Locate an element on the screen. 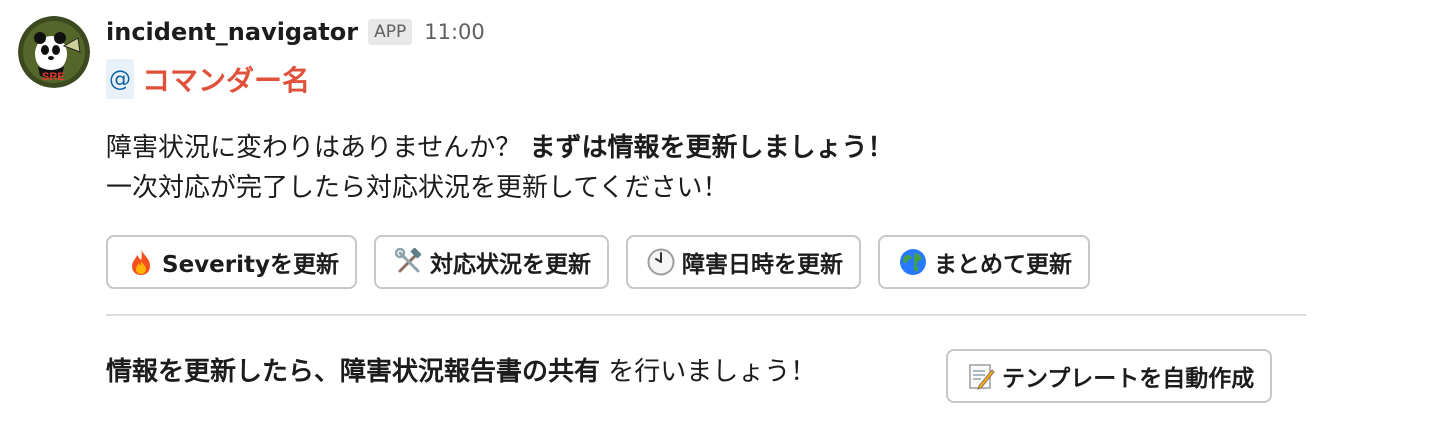  mention-name: コマンダー名 is located at coordinates (226, 80).